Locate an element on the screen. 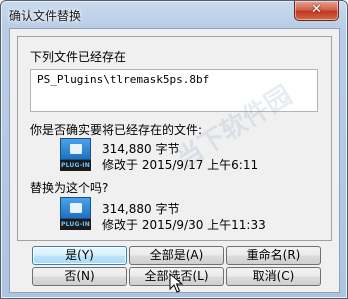  existing-files-label: 下列文件已经存在 is located at coordinates (78, 57).